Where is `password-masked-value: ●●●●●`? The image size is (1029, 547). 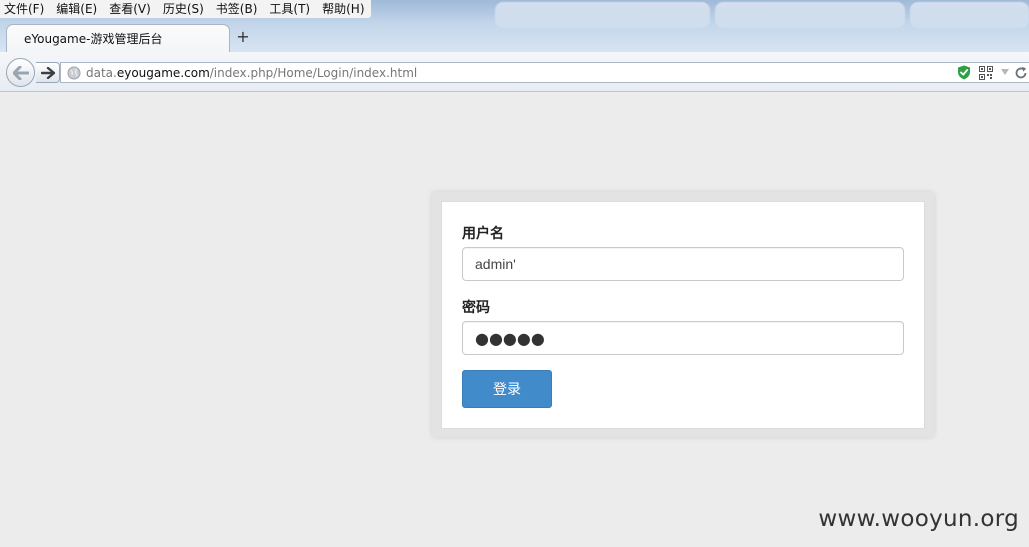 password-masked-value: ●●●●● is located at coordinates (510, 338).